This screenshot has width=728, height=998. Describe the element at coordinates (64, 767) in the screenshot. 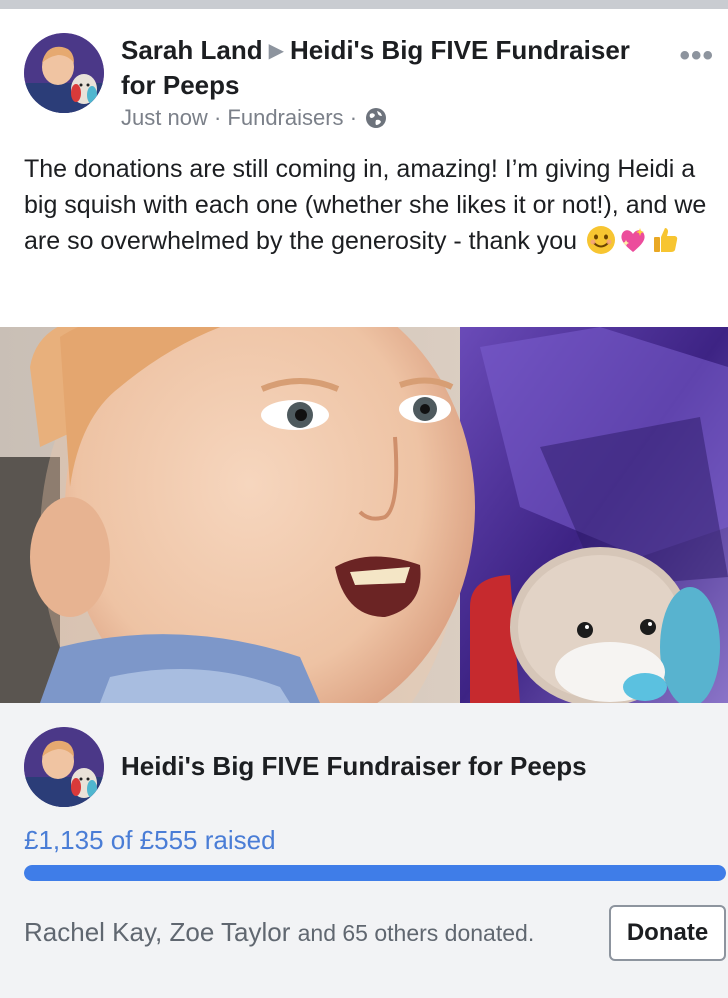

I see `fundraiser-avatar` at that location.